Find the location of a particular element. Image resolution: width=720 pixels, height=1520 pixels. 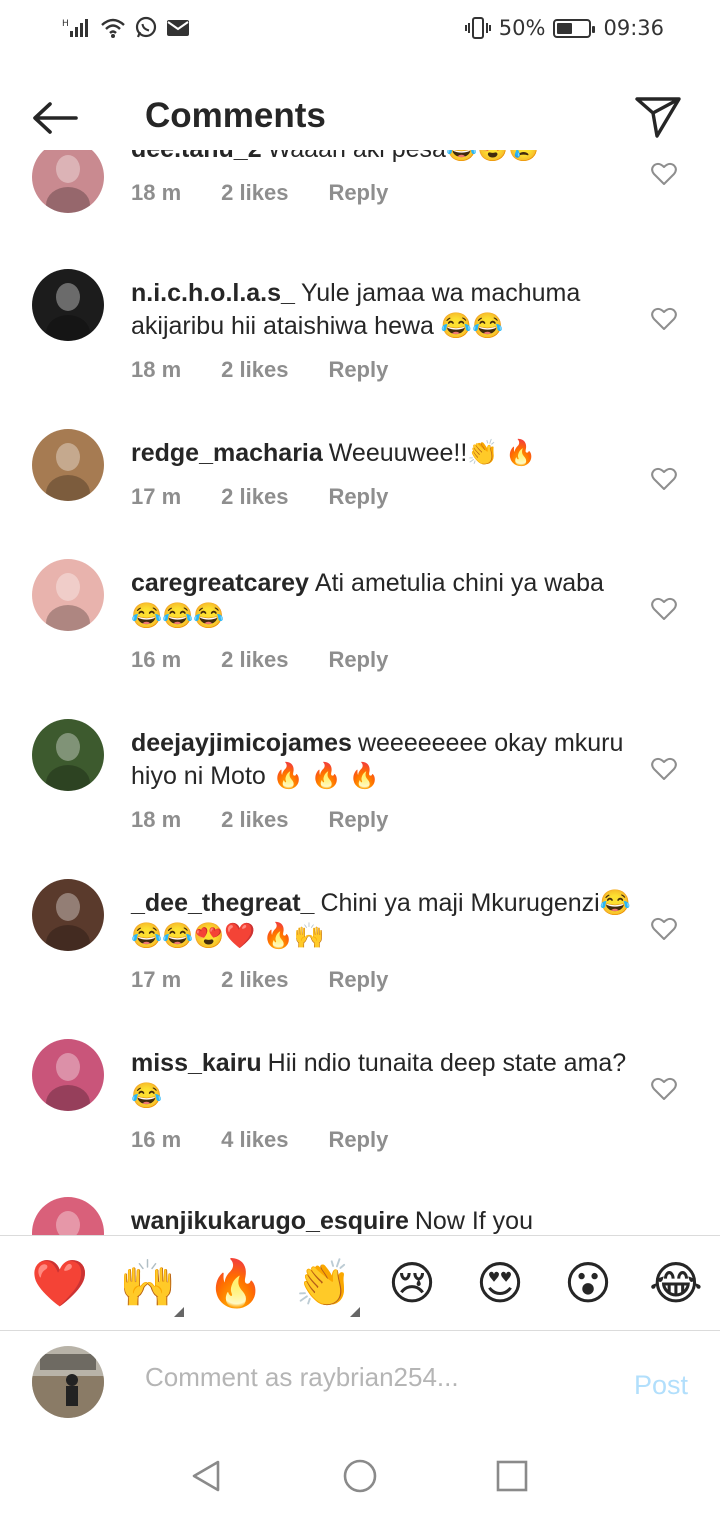

comment-username: wanjikukarugo_esquire is located at coordinates (270, 1221).